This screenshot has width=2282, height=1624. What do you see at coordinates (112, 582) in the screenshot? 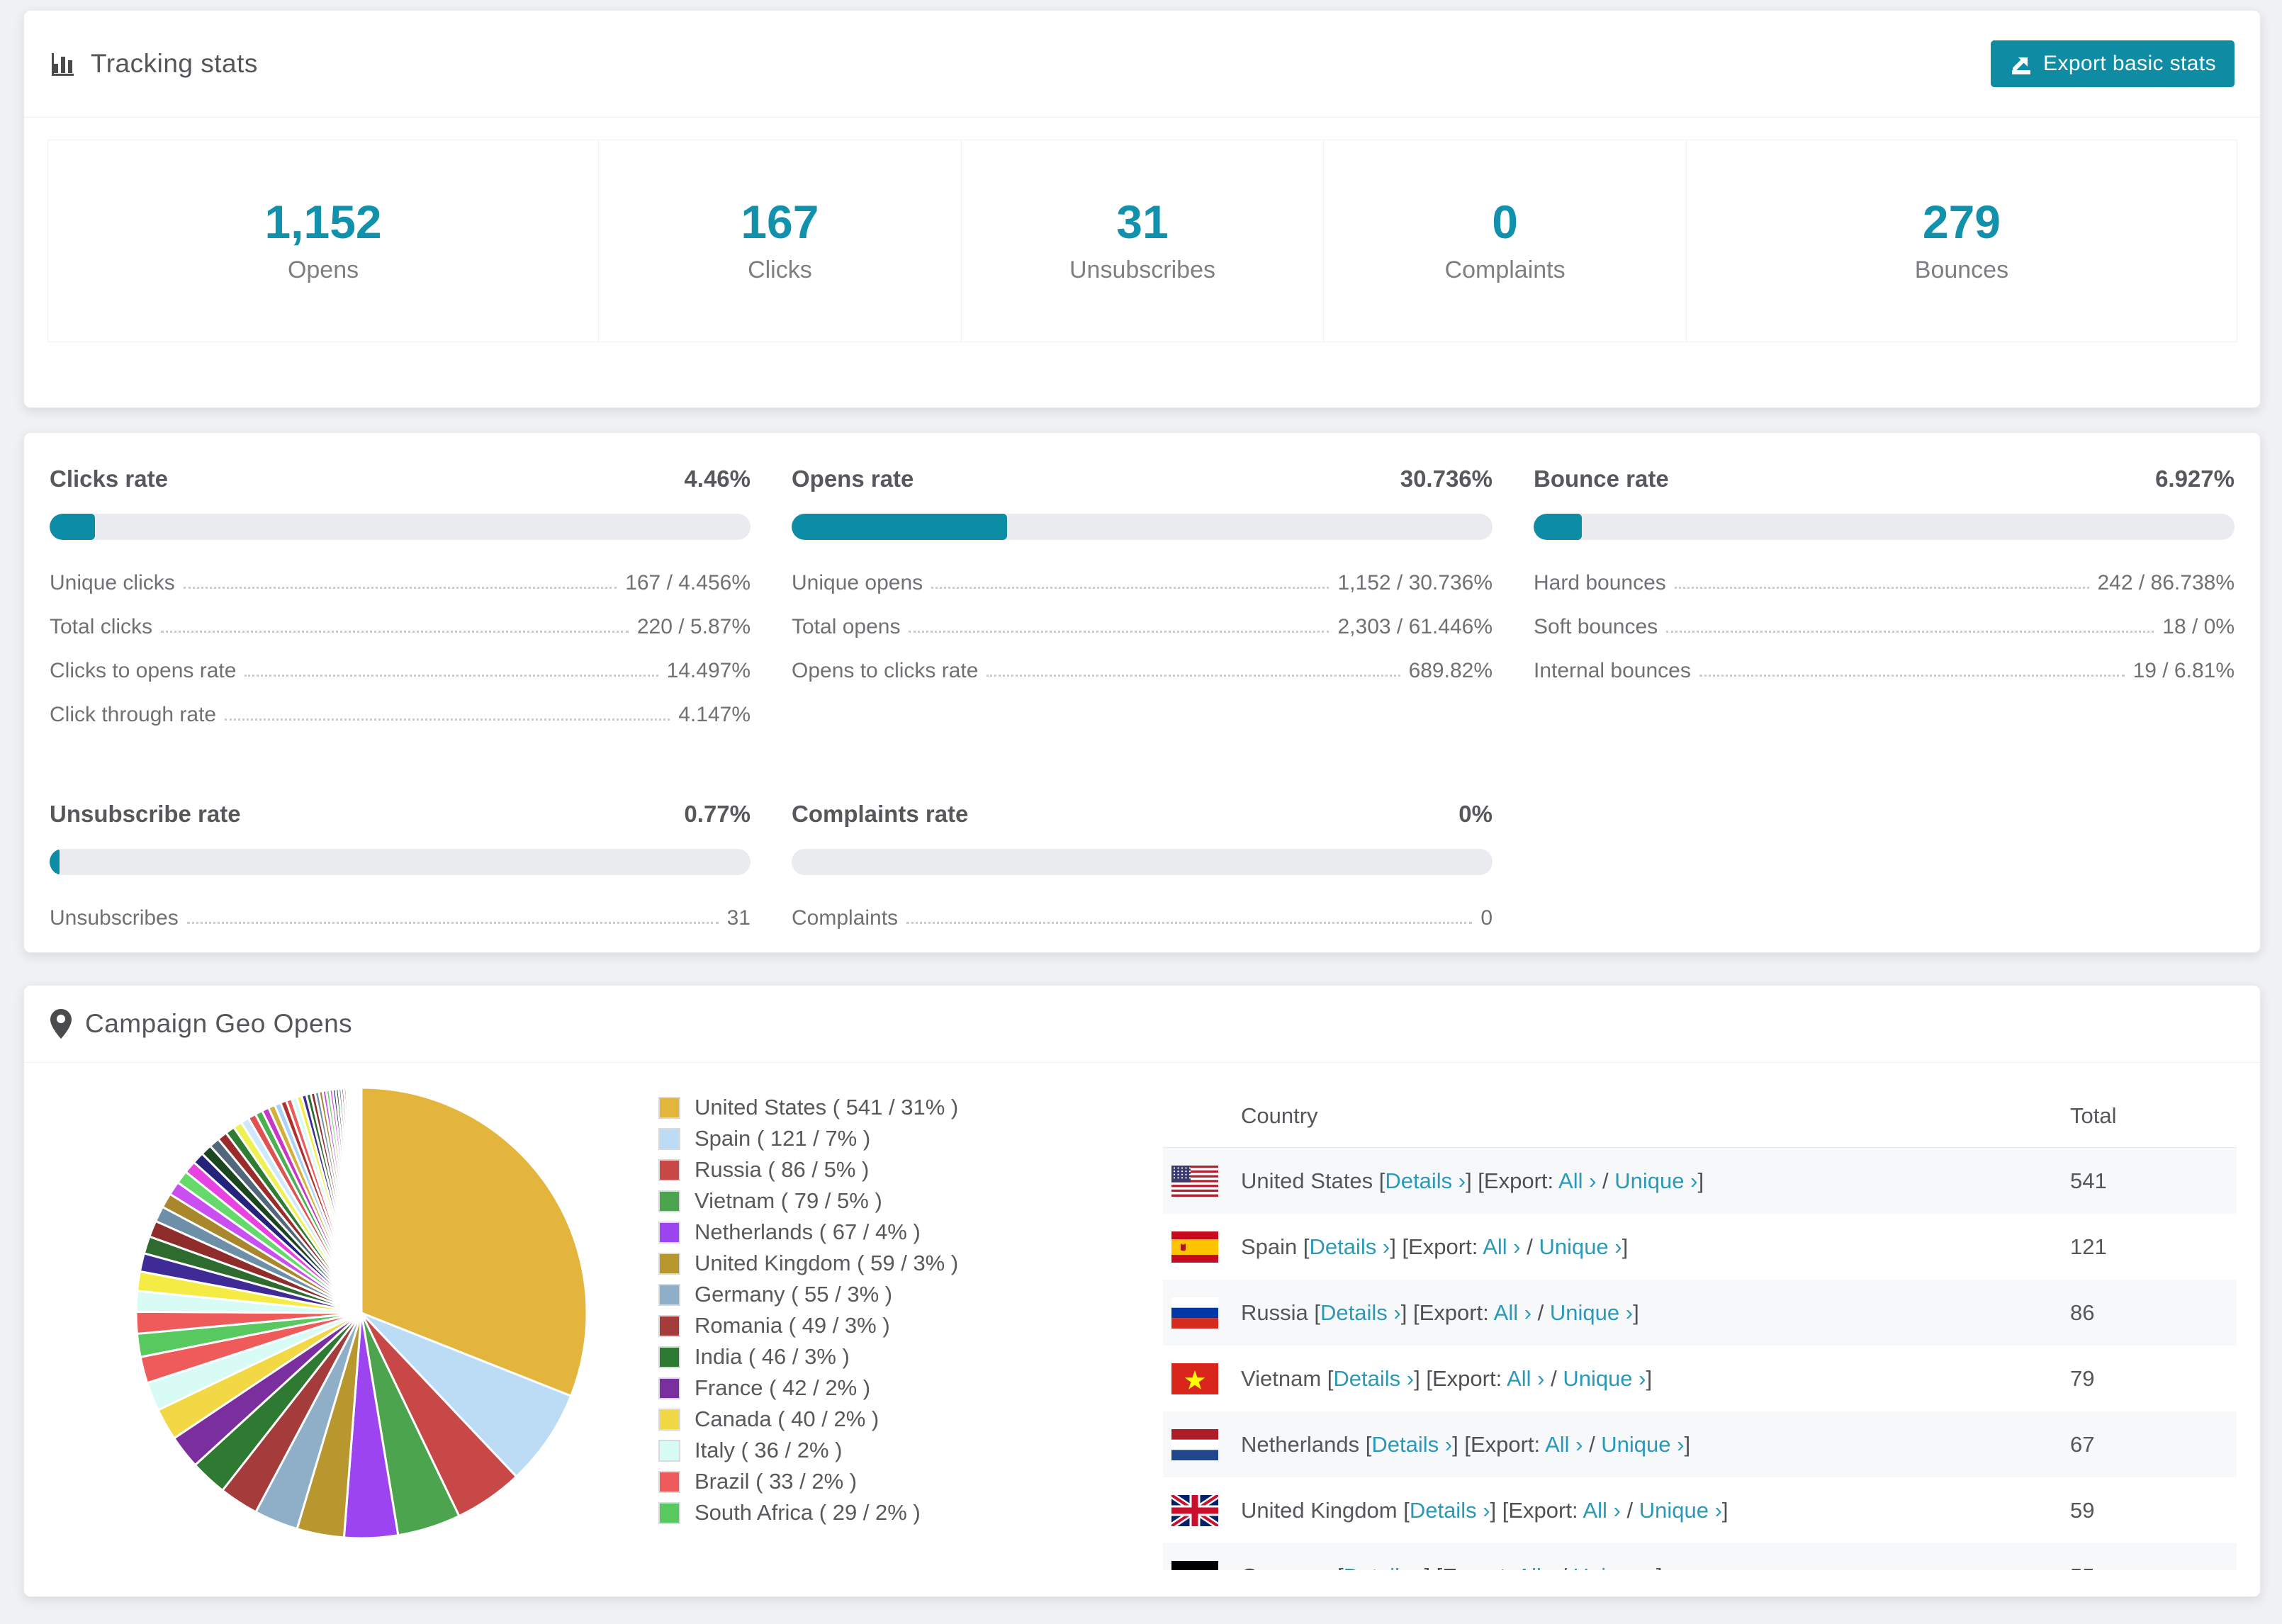
I see `detail-label: Unique clicks` at bounding box center [112, 582].